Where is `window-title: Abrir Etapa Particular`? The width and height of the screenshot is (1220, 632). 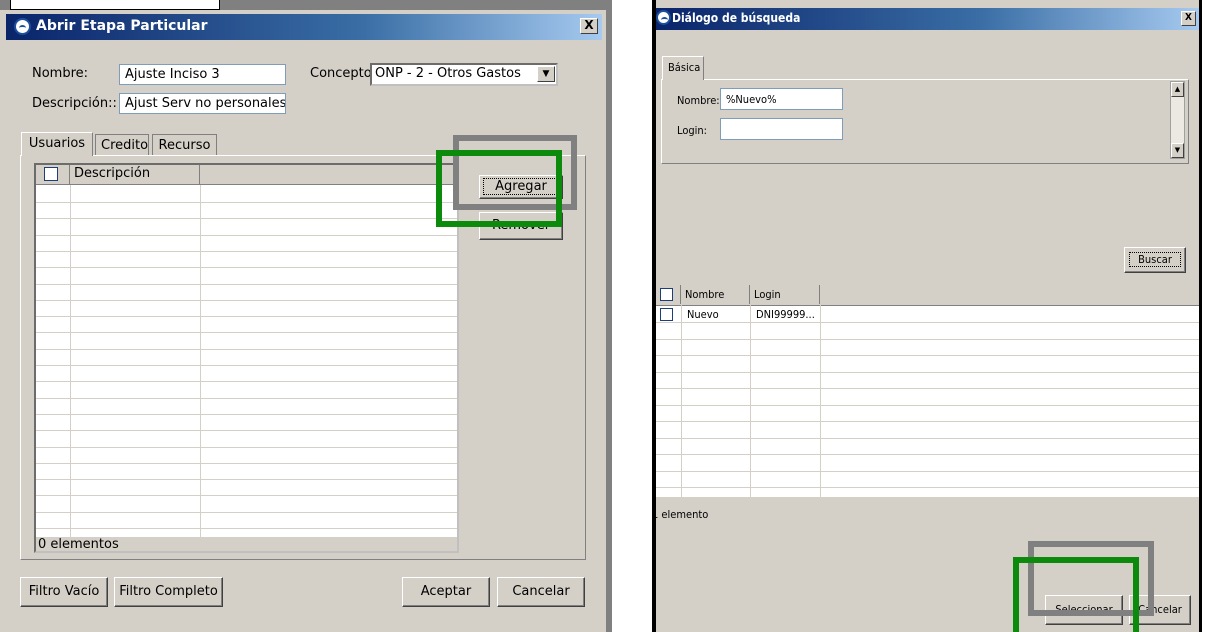
window-title: Abrir Etapa Particular is located at coordinates (122, 26).